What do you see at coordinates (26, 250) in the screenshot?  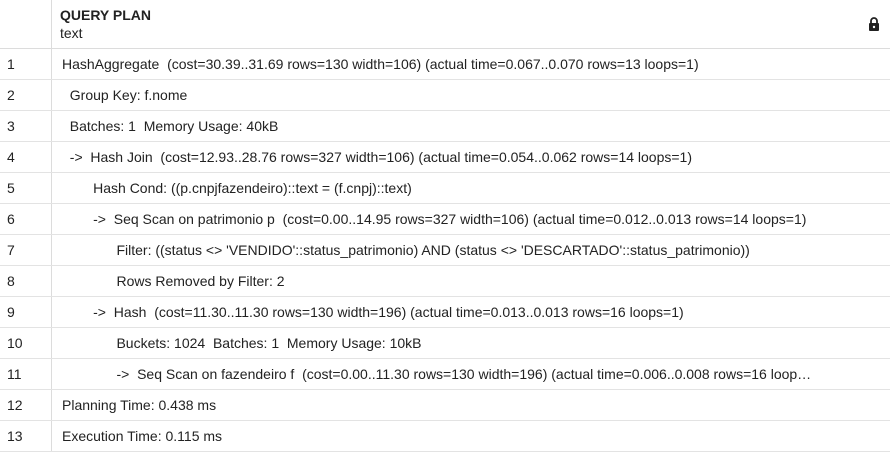 I see `row-number: 7` at bounding box center [26, 250].